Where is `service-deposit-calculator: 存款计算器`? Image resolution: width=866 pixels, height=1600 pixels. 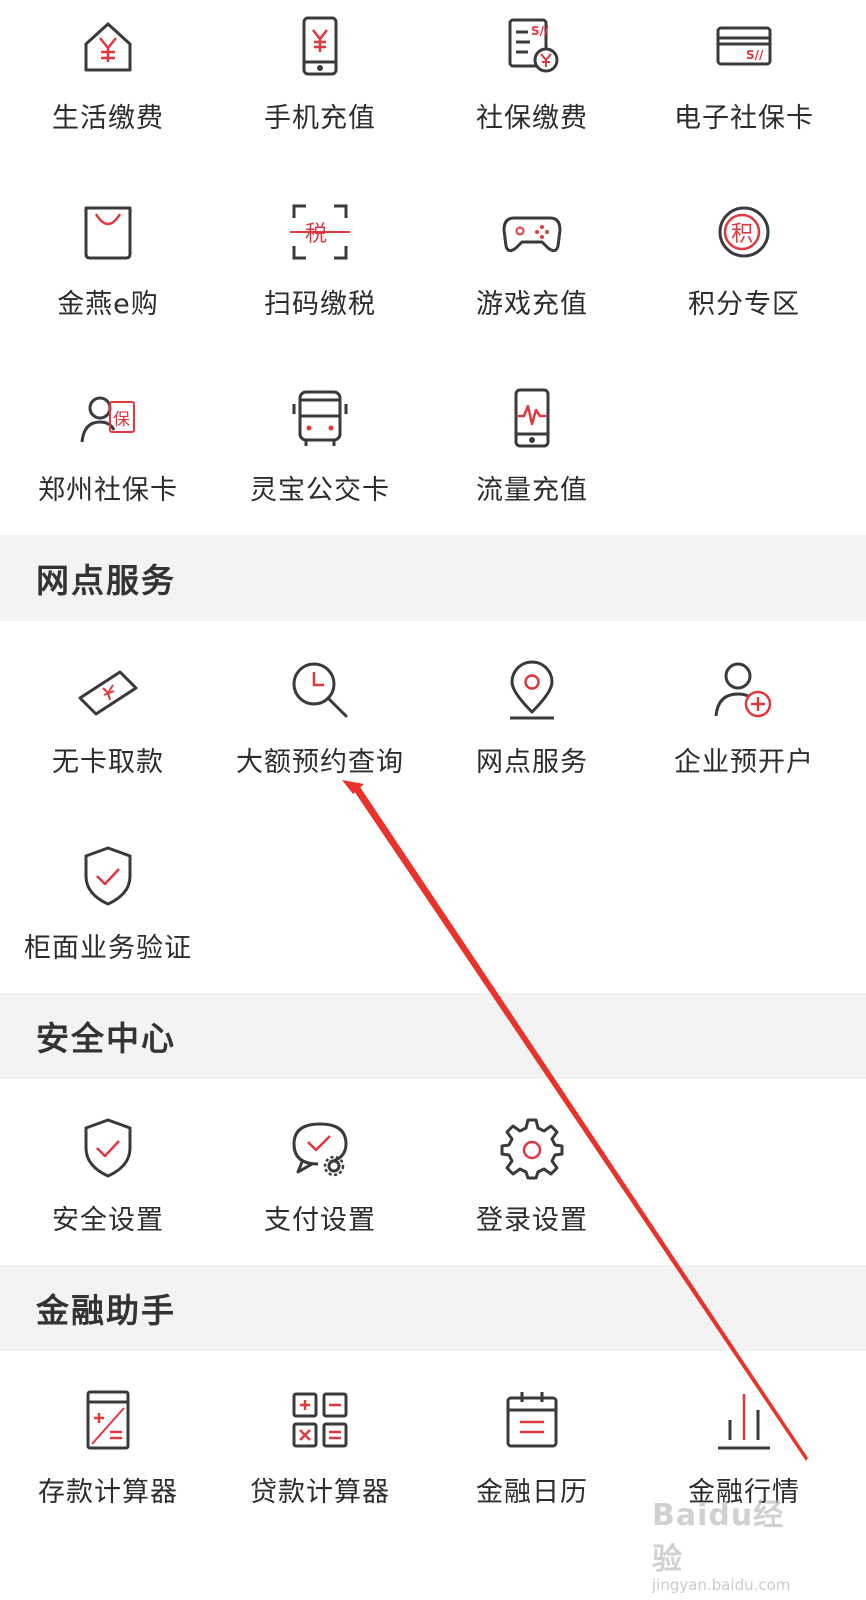 service-deposit-calculator: 存款计算器 is located at coordinates (108, 1454).